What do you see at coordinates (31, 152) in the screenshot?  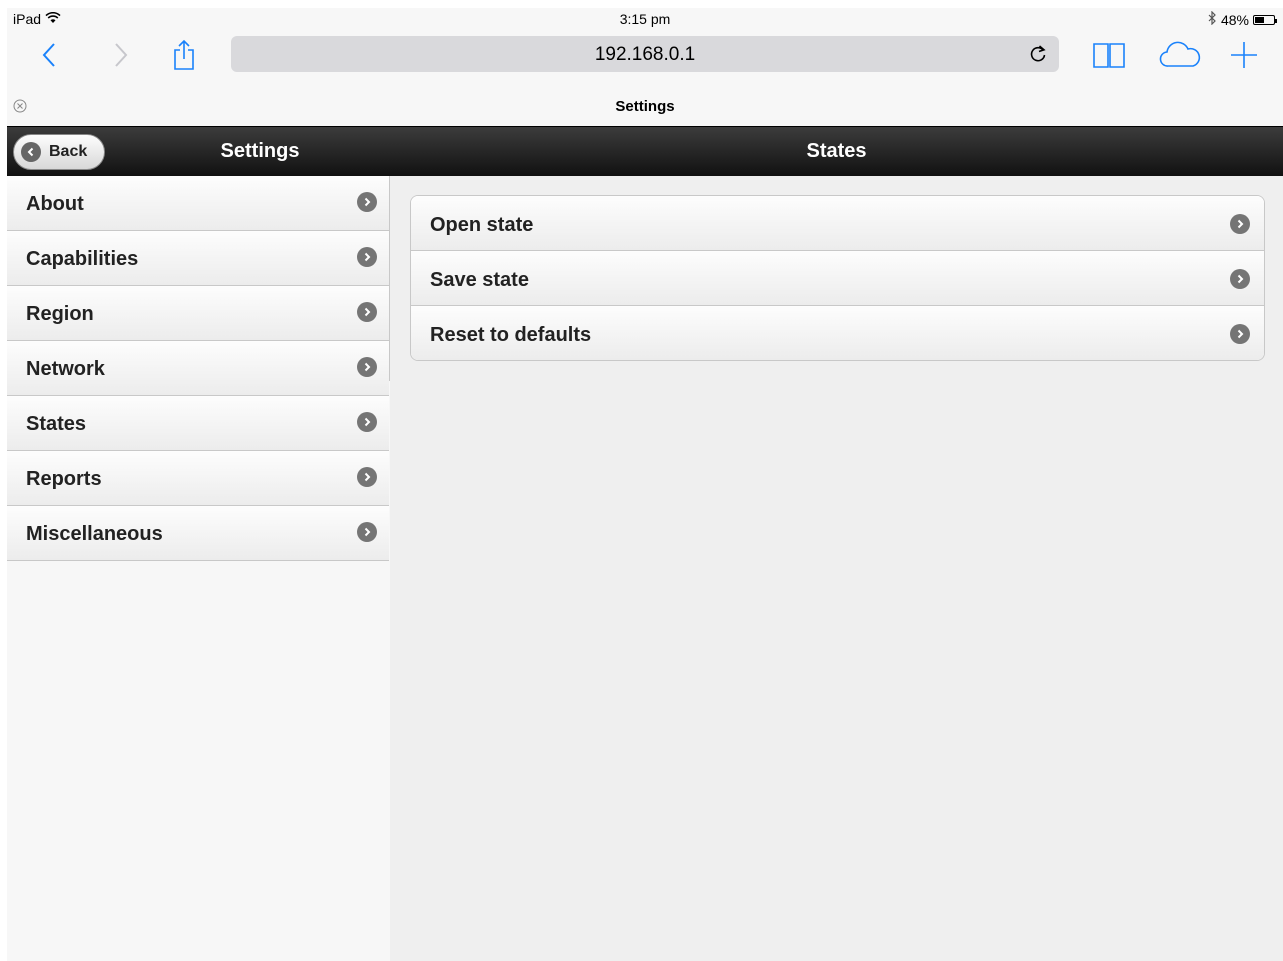 I see `chevron-left-icon` at bounding box center [31, 152].